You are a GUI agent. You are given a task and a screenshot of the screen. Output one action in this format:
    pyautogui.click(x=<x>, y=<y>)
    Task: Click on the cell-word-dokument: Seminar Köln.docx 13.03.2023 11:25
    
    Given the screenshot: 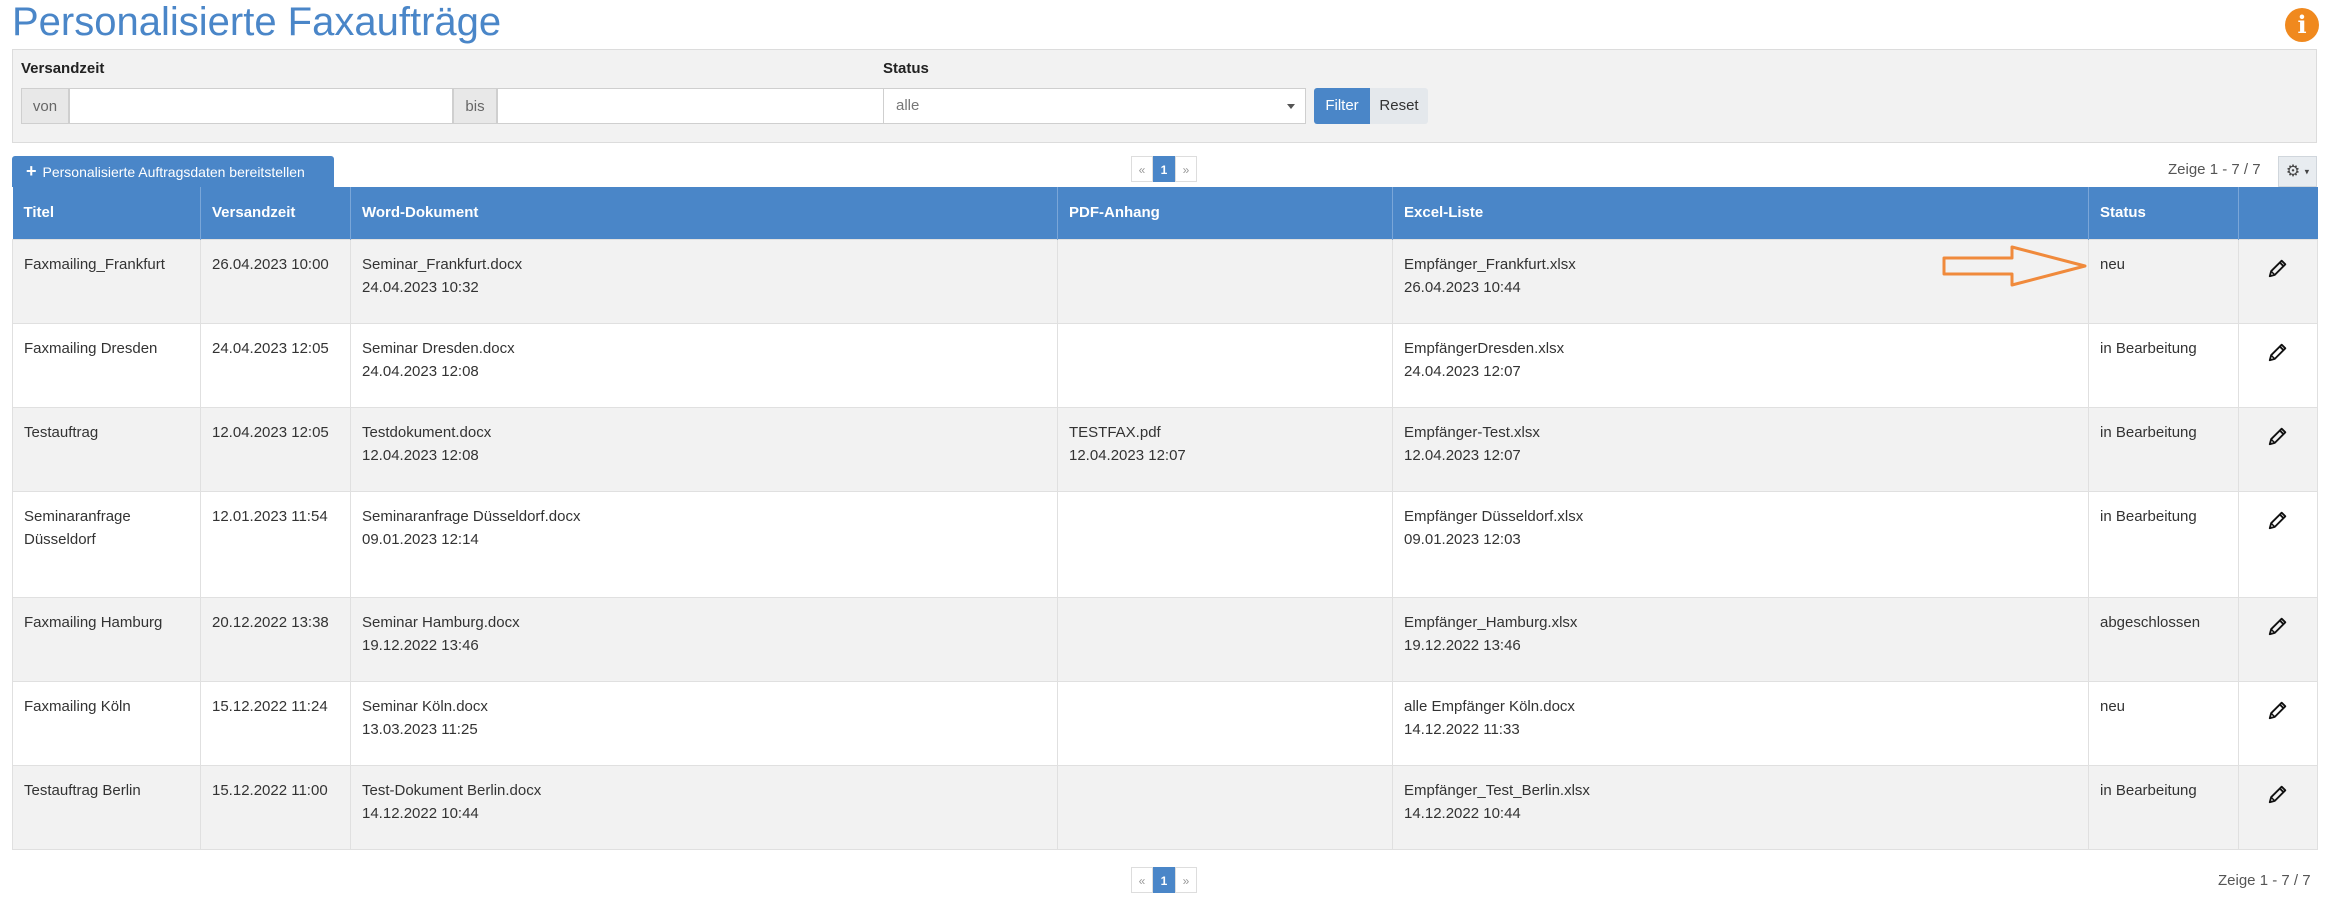 What is the action you would take?
    pyautogui.click(x=704, y=723)
    